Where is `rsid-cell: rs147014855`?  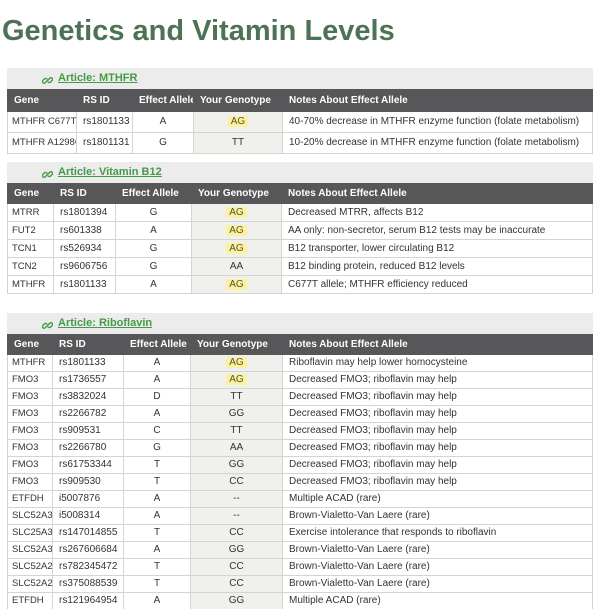
rsid-cell: rs147014855 is located at coordinates (88, 533).